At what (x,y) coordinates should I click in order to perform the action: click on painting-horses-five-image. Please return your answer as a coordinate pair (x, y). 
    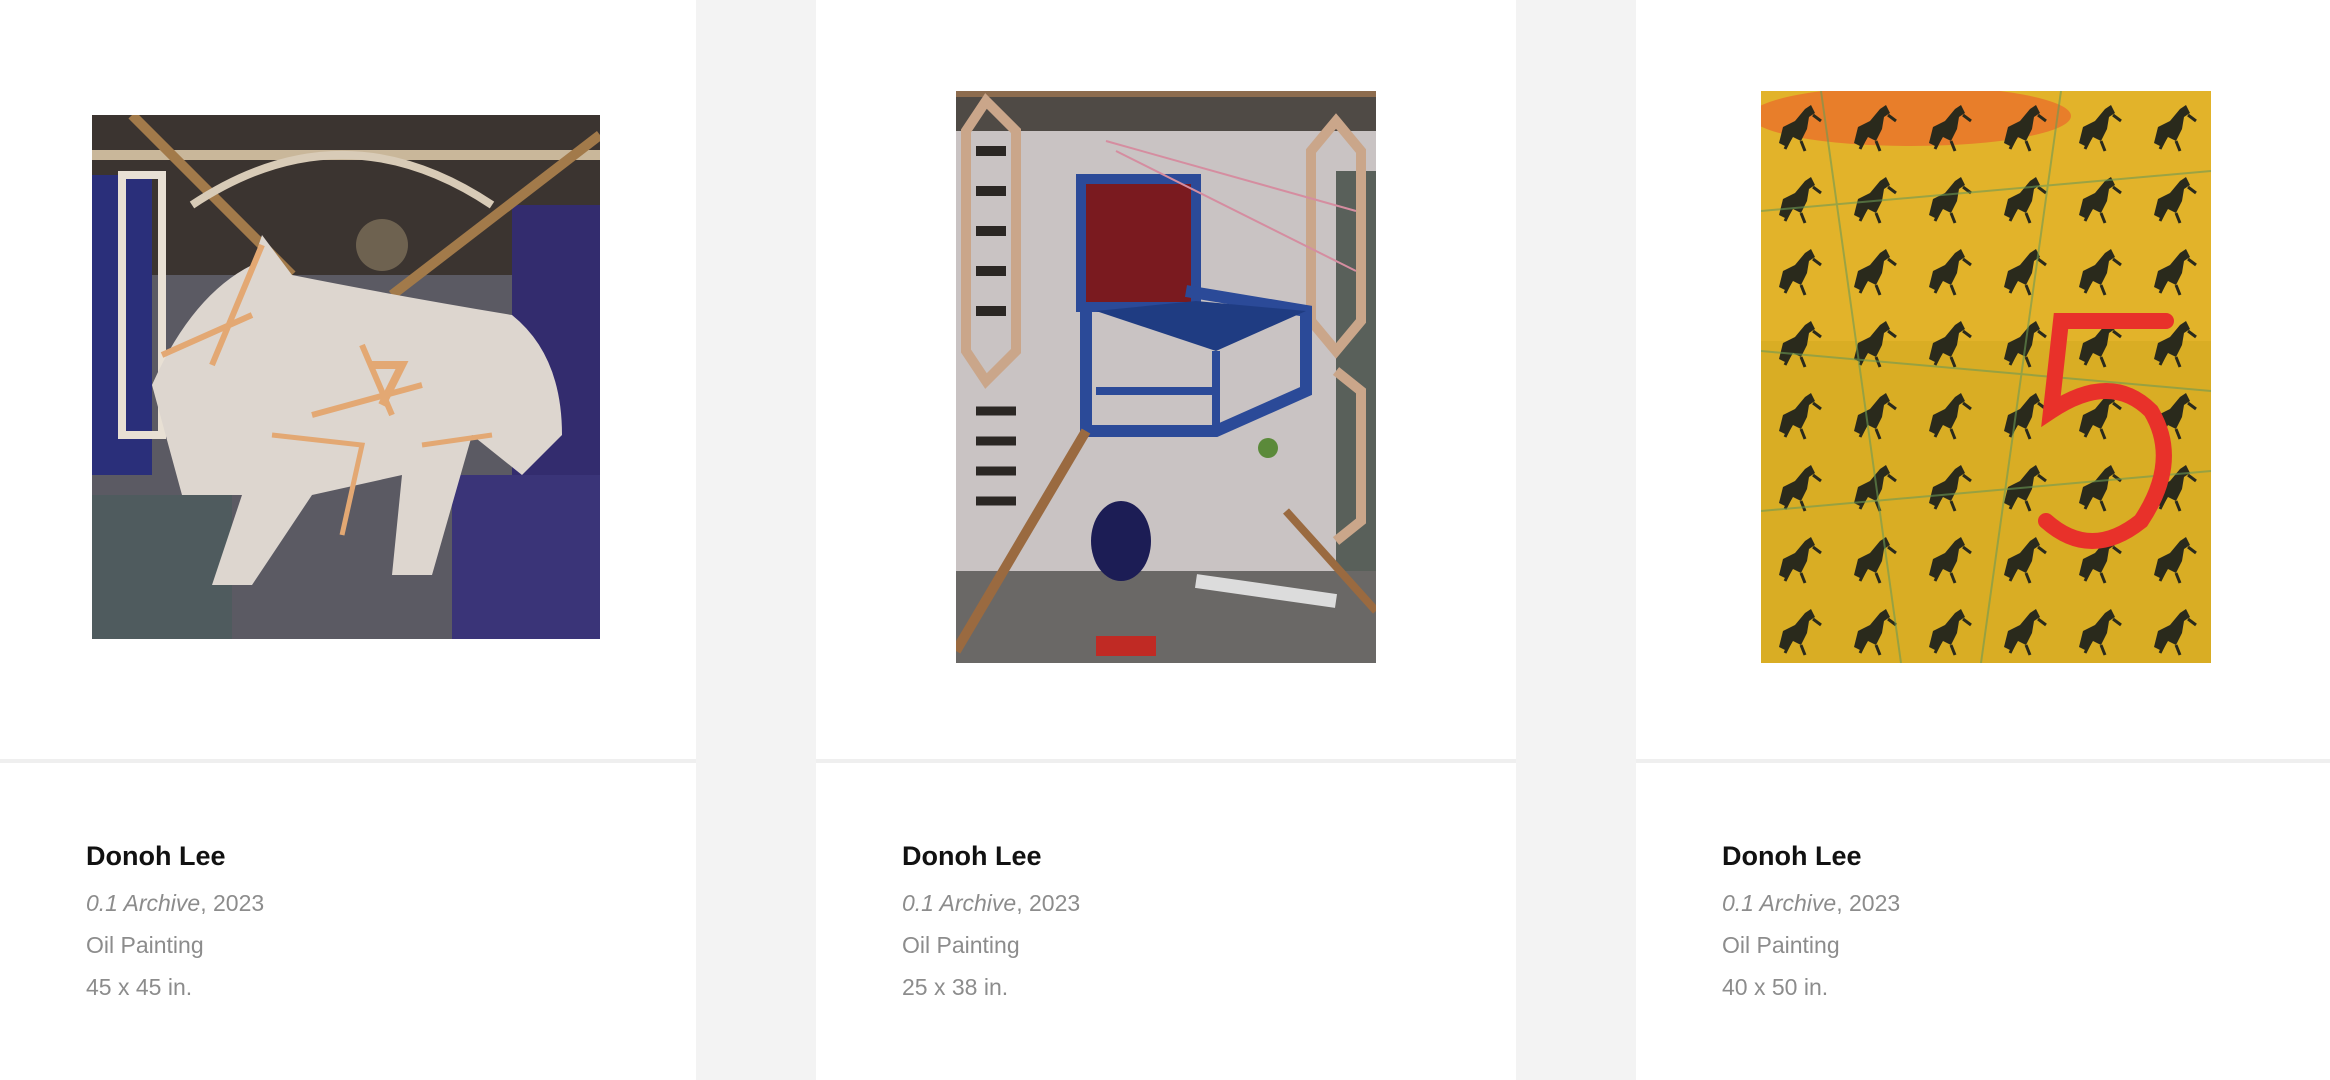
    Looking at the image, I should click on (1986, 377).